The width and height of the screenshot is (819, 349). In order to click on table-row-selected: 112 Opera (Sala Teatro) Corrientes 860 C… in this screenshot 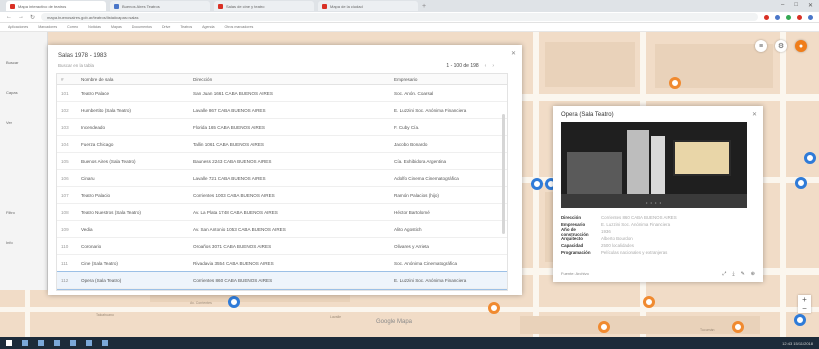, I will do `click(282, 280)`.